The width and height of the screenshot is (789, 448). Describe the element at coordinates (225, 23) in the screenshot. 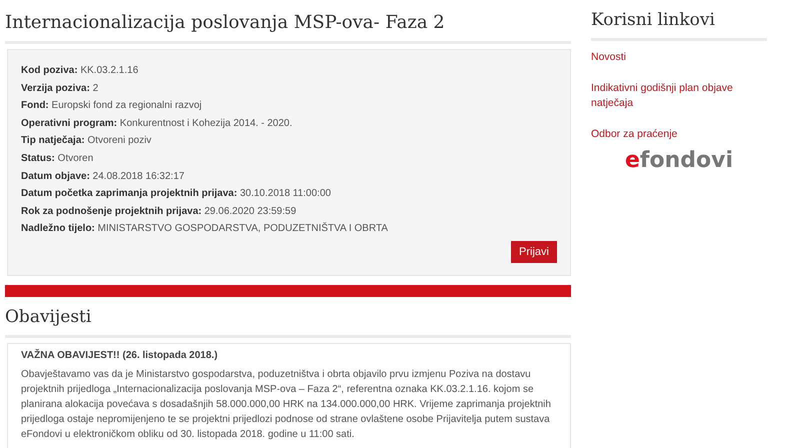

I see `page-title: Internacionalizacija poslovanja MSP-ova- Faza 2` at that location.